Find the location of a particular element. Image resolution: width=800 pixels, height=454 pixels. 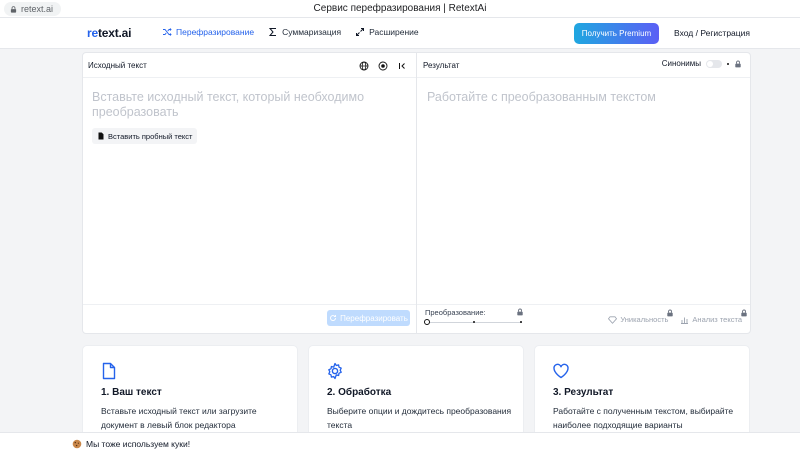

insert-sample-button: Вставить пробный текст is located at coordinates (145, 136).